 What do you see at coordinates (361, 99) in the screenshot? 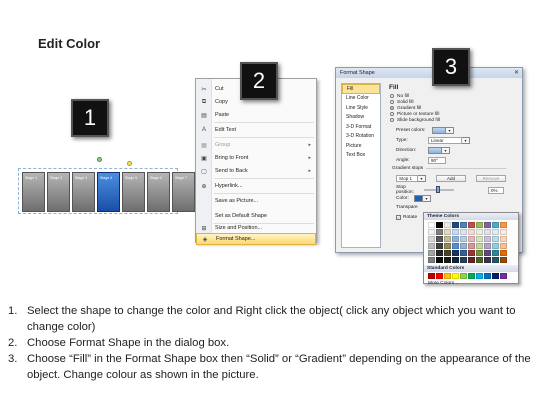
I see `category-line-color: Line Color` at bounding box center [361, 99].